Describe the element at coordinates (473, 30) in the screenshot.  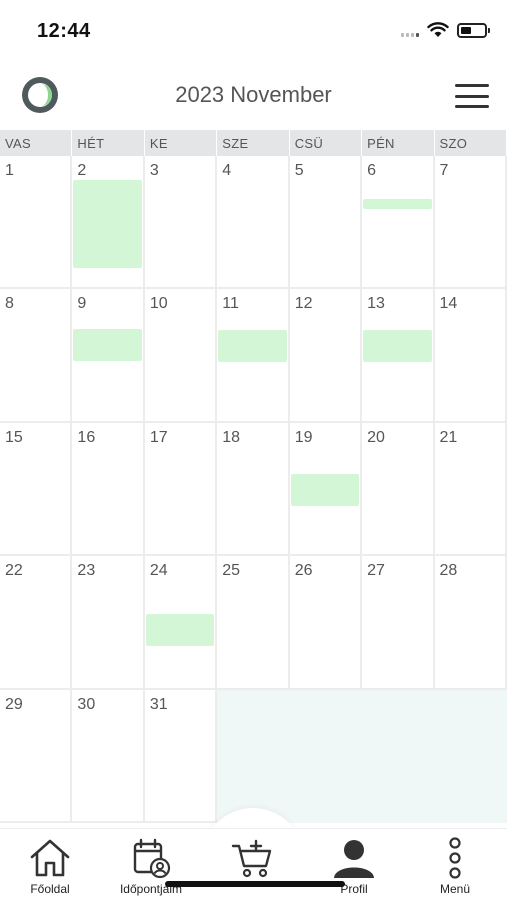
I see `battery-icon` at that location.